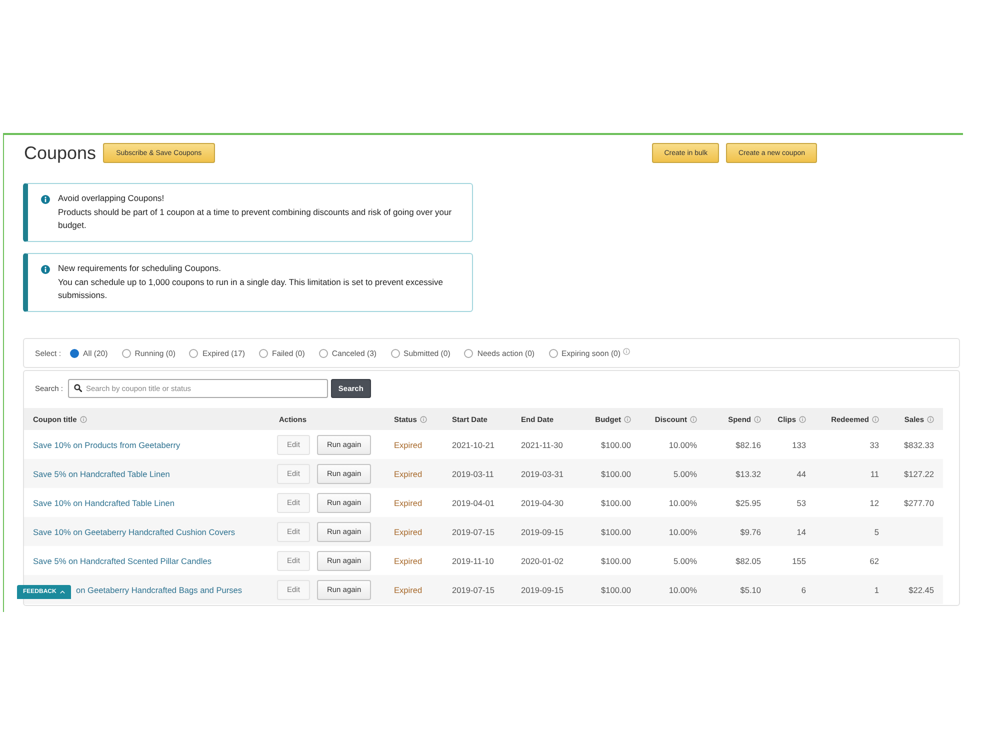 The height and width of the screenshot is (750, 1000). What do you see at coordinates (251, 289) in the screenshot?
I see `alert-text: You can schedule up to 1,000 coupons to run in a single day. This limitation is set to prevent excessive submissions.` at bounding box center [251, 289].